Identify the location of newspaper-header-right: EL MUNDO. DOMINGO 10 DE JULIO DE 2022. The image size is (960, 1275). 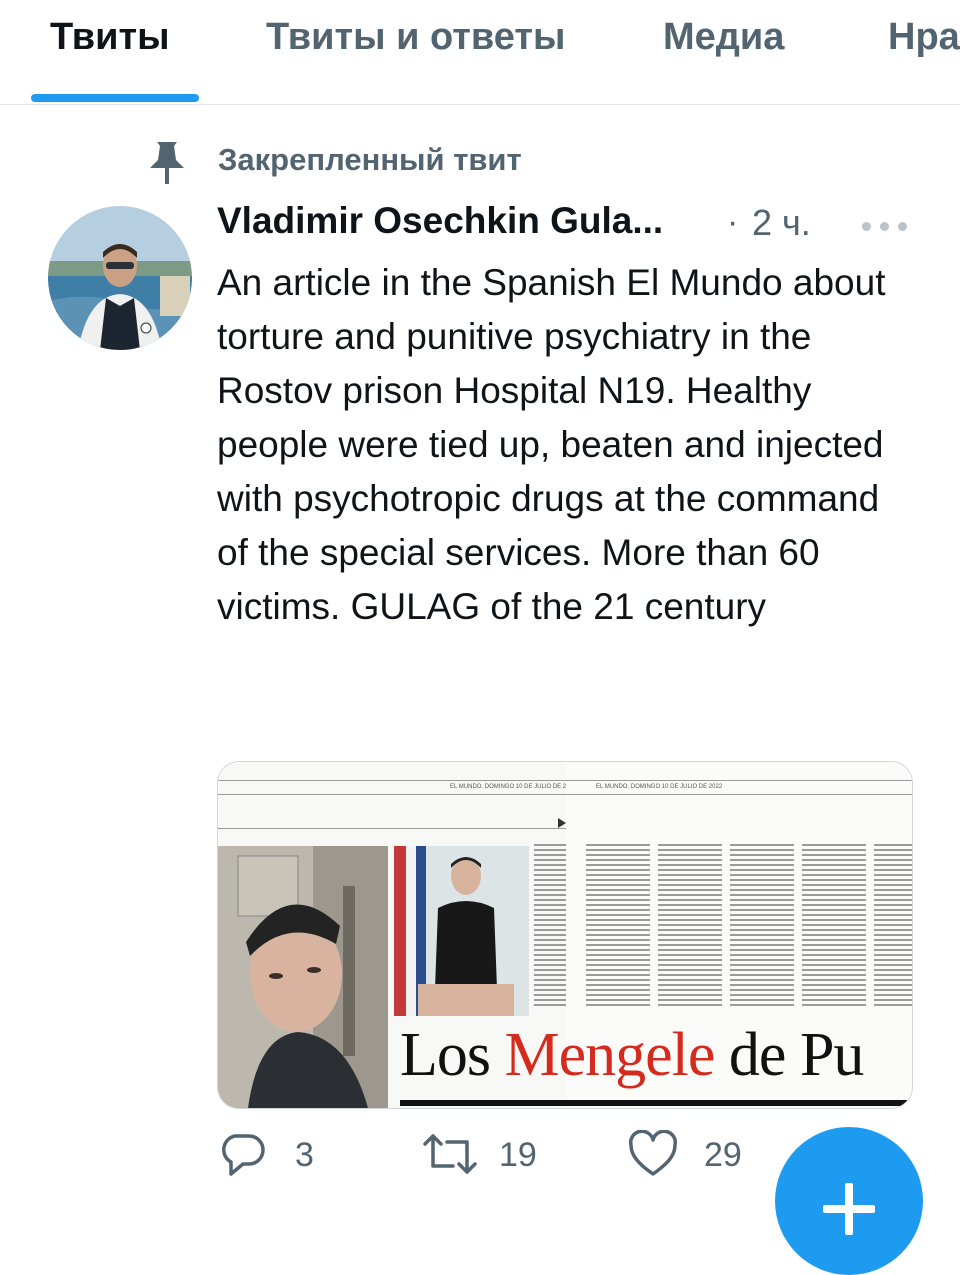
(659, 787).